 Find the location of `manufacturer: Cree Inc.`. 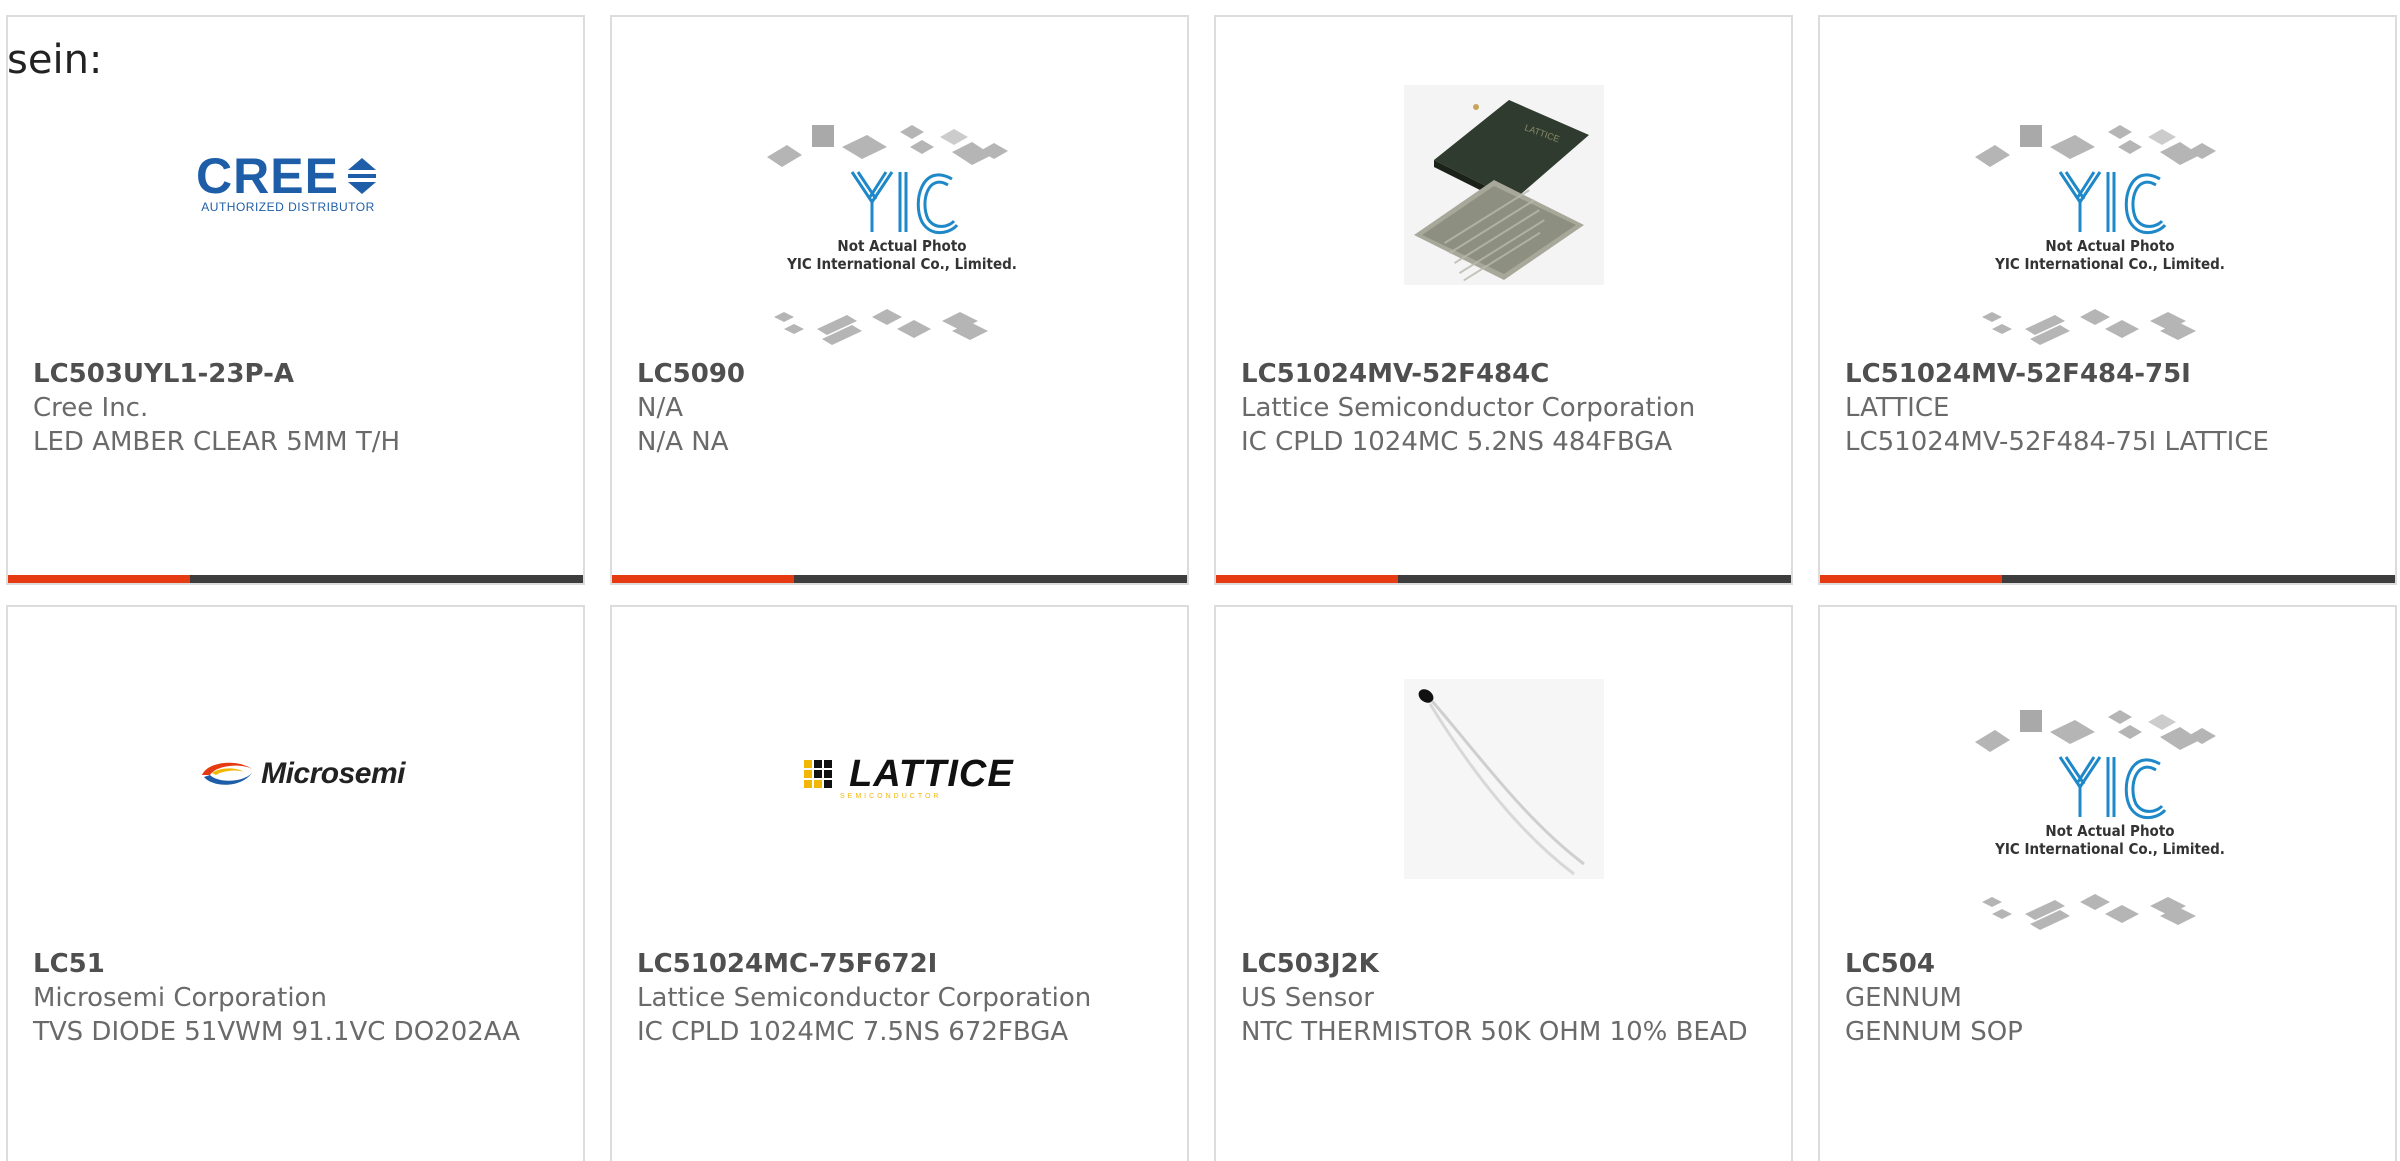

manufacturer: Cree Inc. is located at coordinates (91, 408).